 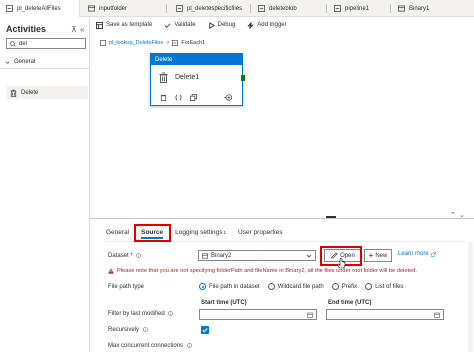 I want to click on tab-general: General, so click(x=117, y=232).